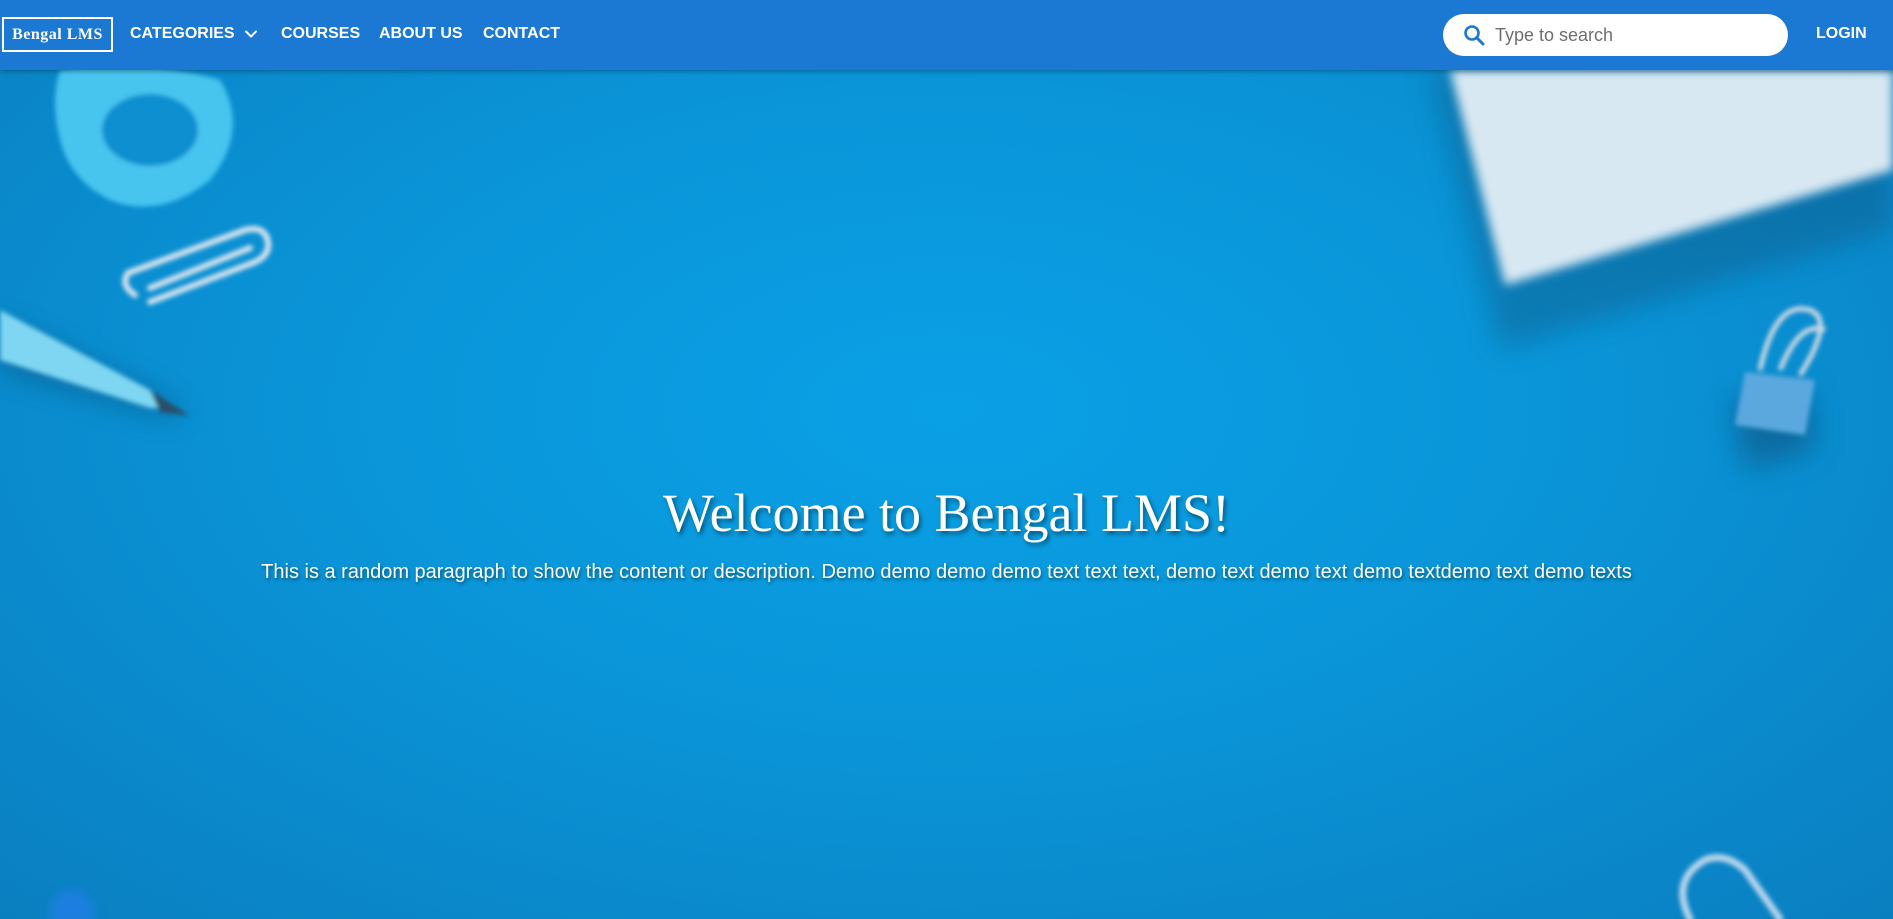  Describe the element at coordinates (57, 34) in the screenshot. I see `site-logo: Bengal LMS` at that location.